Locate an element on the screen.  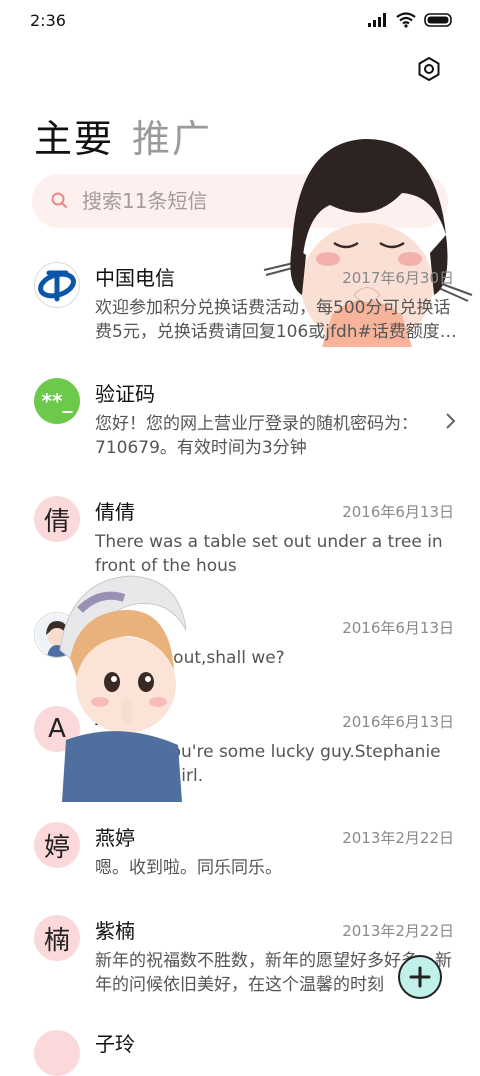
china-telecom-logo-icon is located at coordinates (57, 286).